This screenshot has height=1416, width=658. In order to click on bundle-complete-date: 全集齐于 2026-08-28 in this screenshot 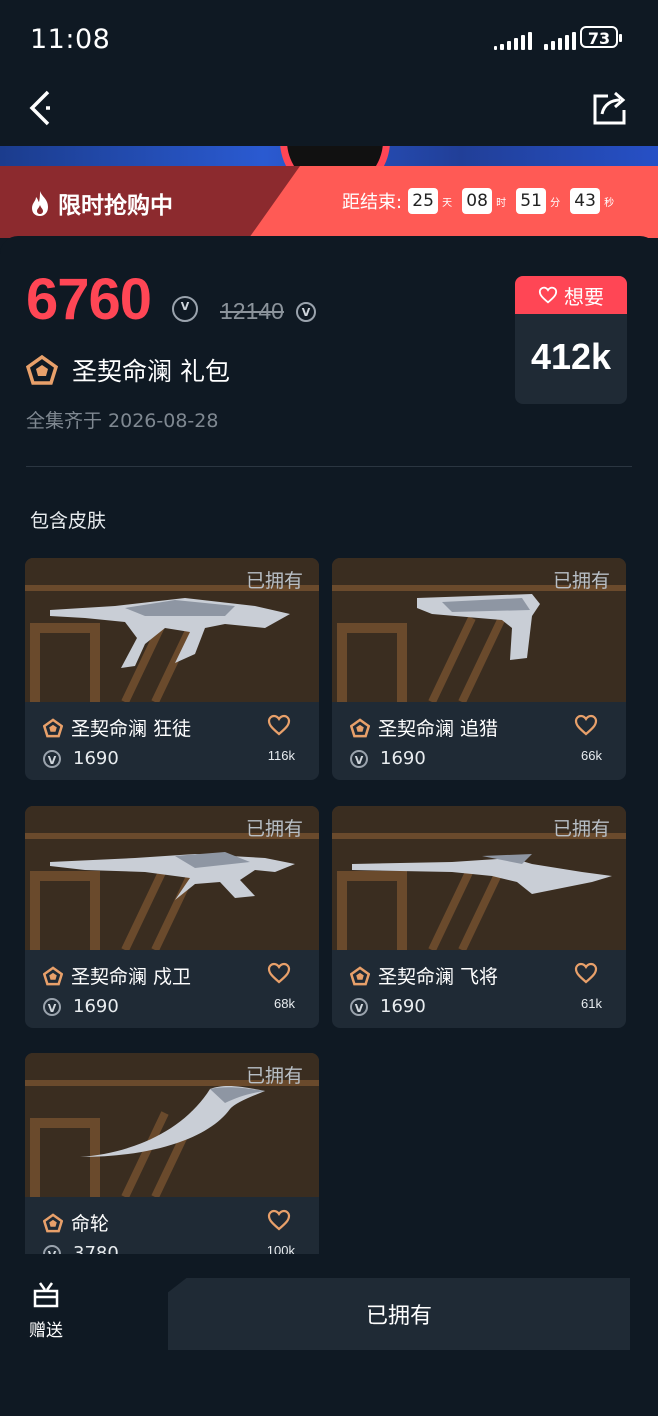, I will do `click(122, 421)`.